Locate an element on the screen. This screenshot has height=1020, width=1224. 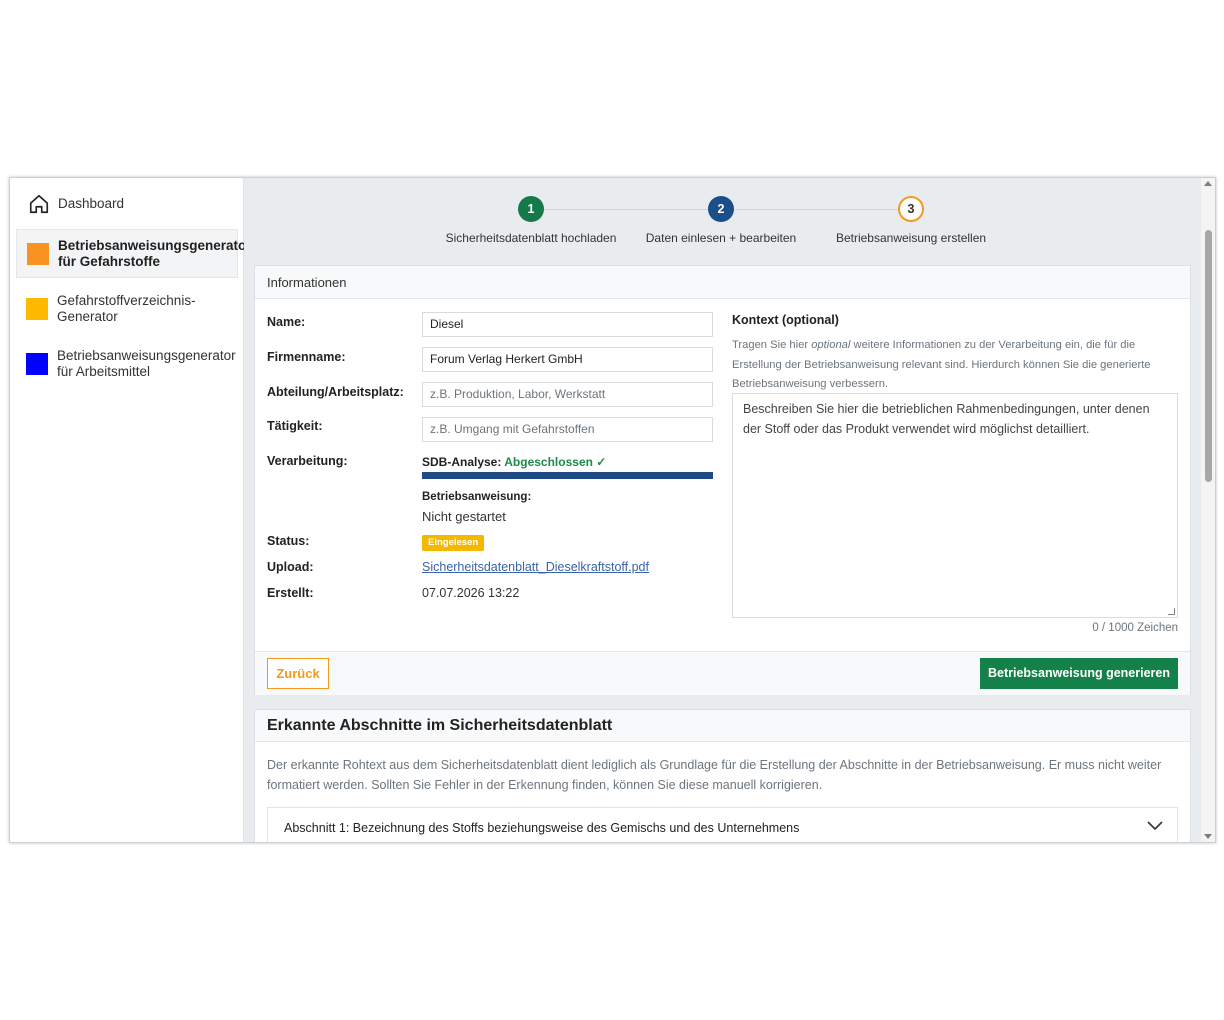
scroll-thumb is located at coordinates (1208, 356).